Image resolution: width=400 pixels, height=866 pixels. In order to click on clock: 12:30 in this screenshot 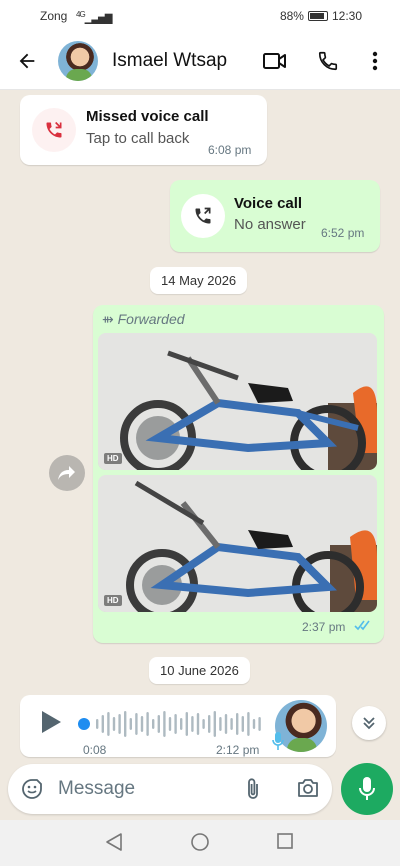, I will do `click(346, 16)`.